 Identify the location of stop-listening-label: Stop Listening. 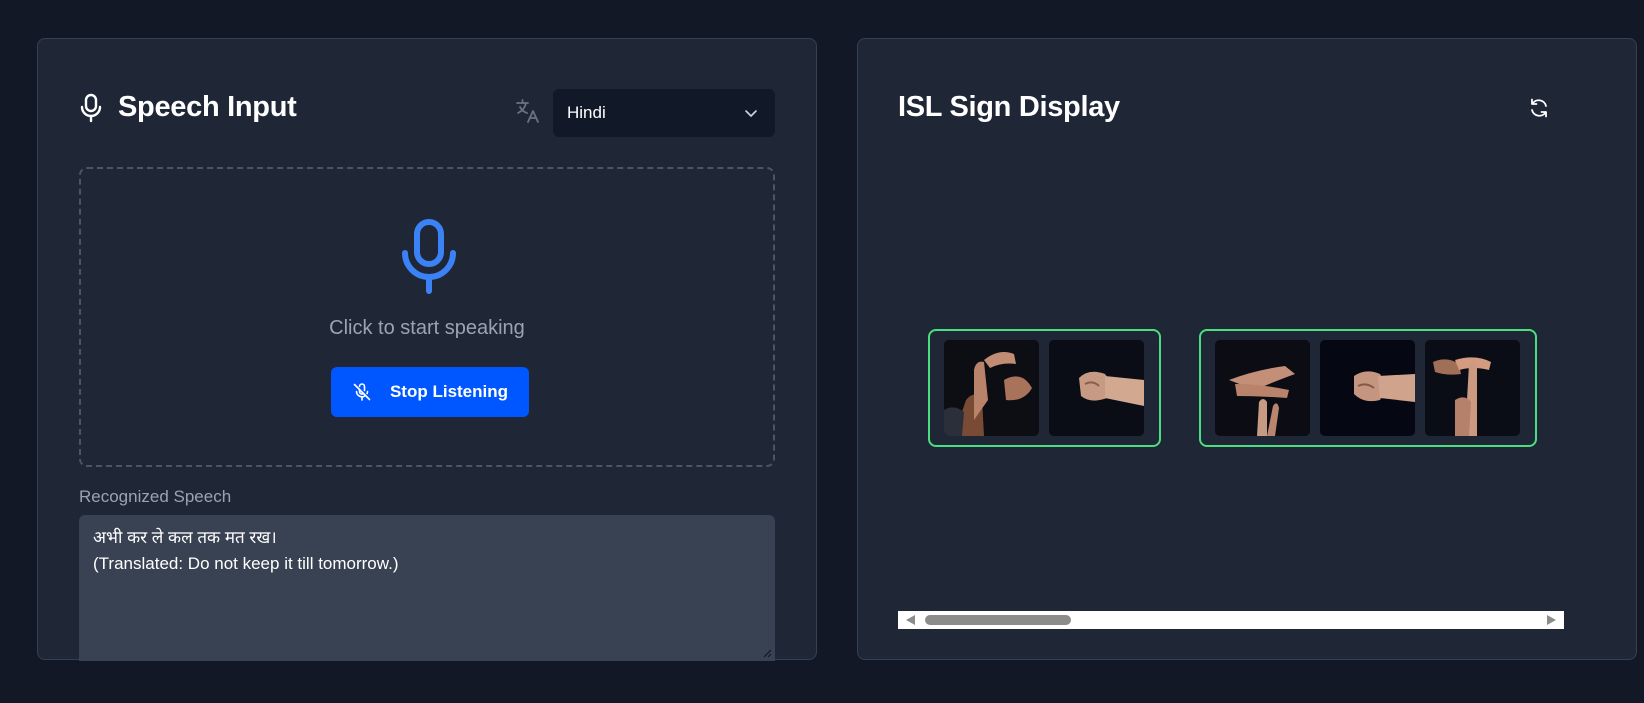
(449, 391).